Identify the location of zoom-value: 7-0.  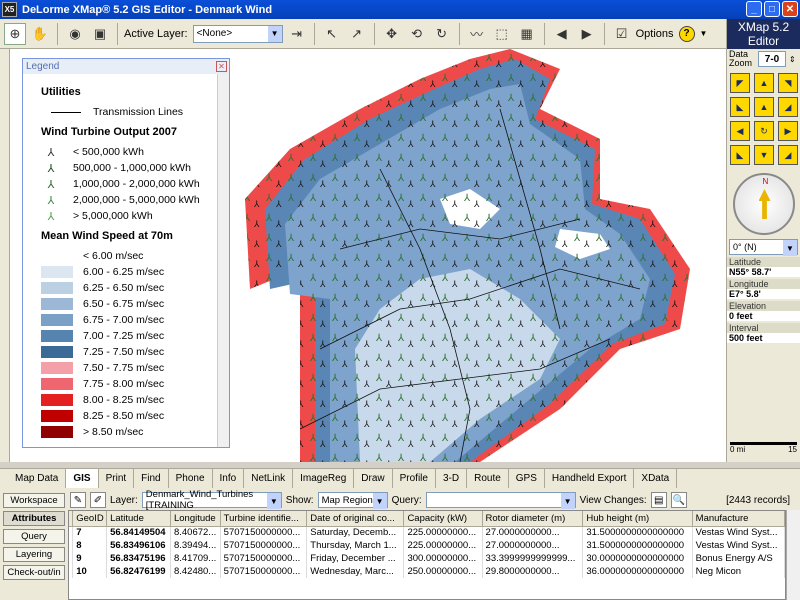
(772, 59).